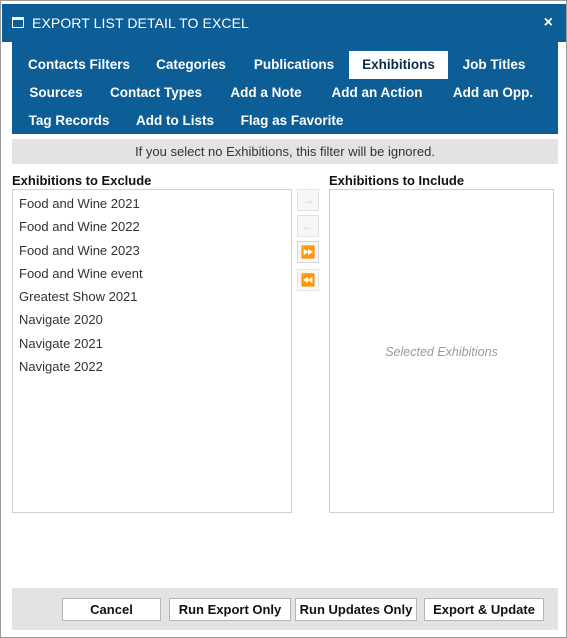 The width and height of the screenshot is (567, 638). Describe the element at coordinates (230, 609) in the screenshot. I see `run-export-only-button: Run Export Only` at that location.